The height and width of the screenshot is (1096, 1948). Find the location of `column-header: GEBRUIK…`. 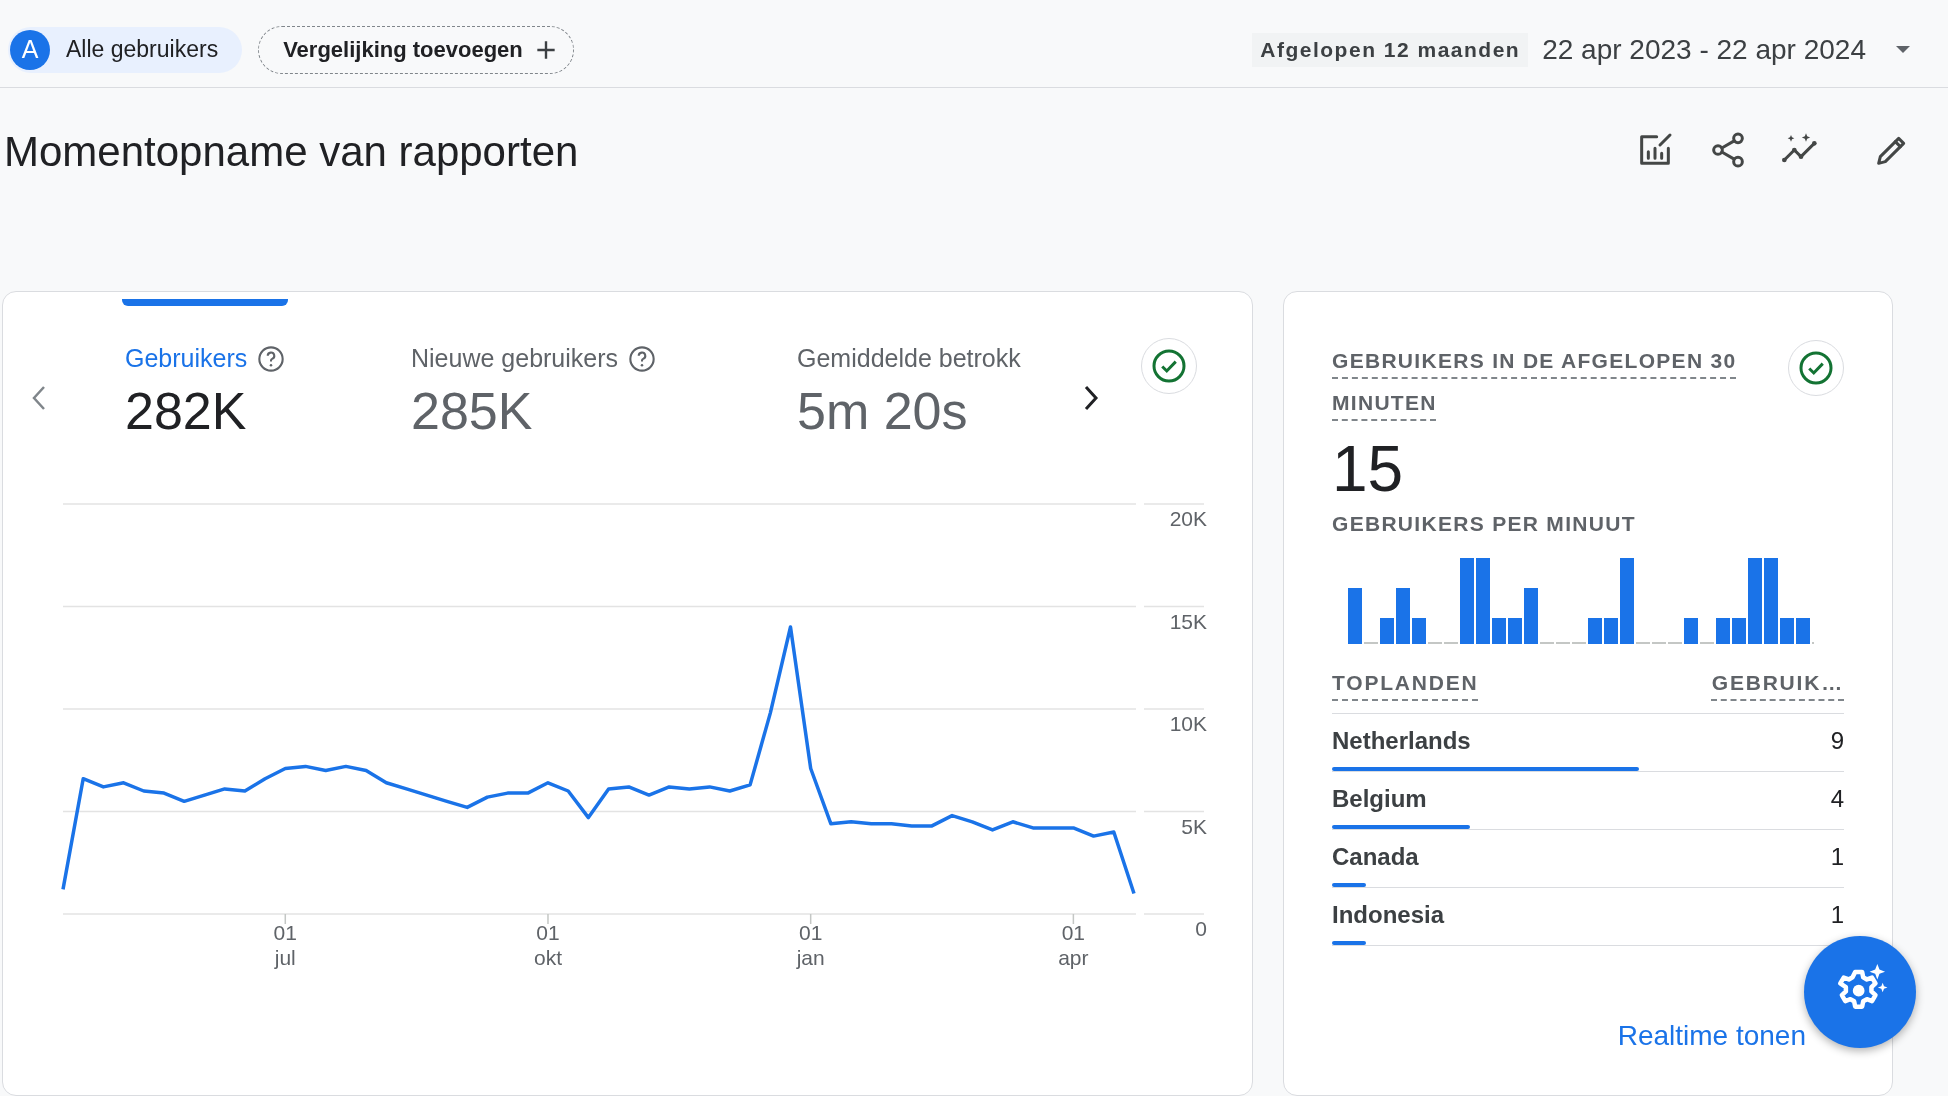

column-header: GEBRUIK… is located at coordinates (1777, 683).